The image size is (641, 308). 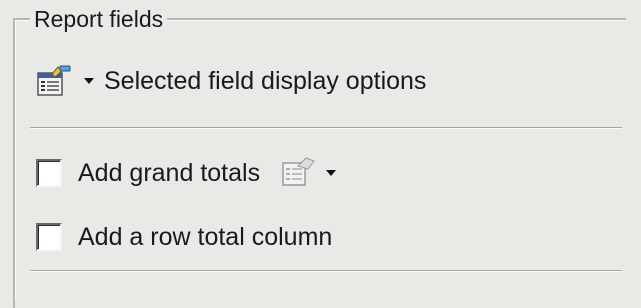 I want to click on display-options-dropdown-arrow-icon, so click(x=89, y=81).